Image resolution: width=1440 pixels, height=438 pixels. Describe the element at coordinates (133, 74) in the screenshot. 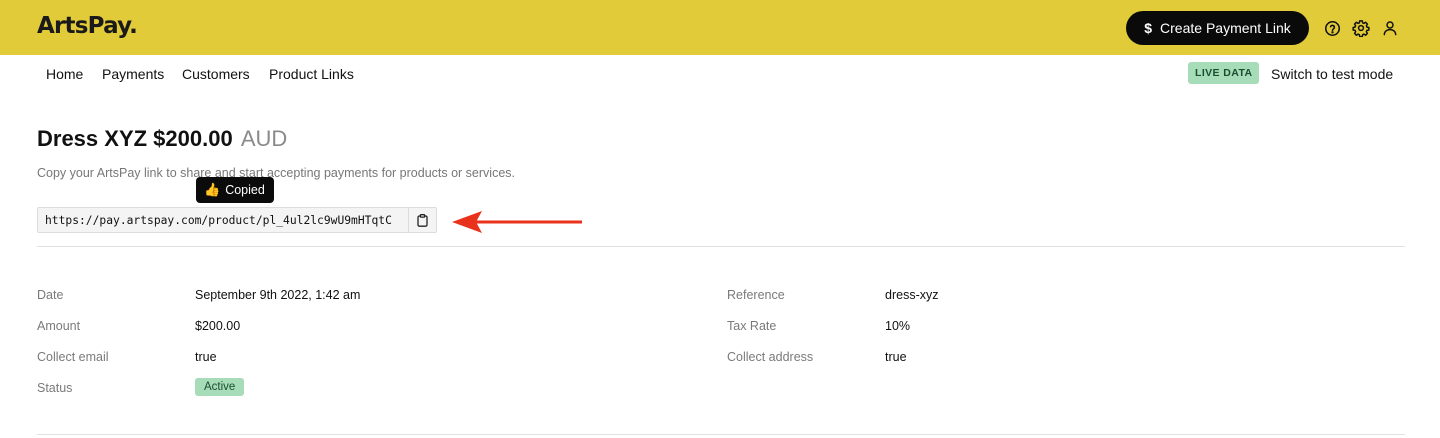

I see `nav-item-payments: Payments` at that location.